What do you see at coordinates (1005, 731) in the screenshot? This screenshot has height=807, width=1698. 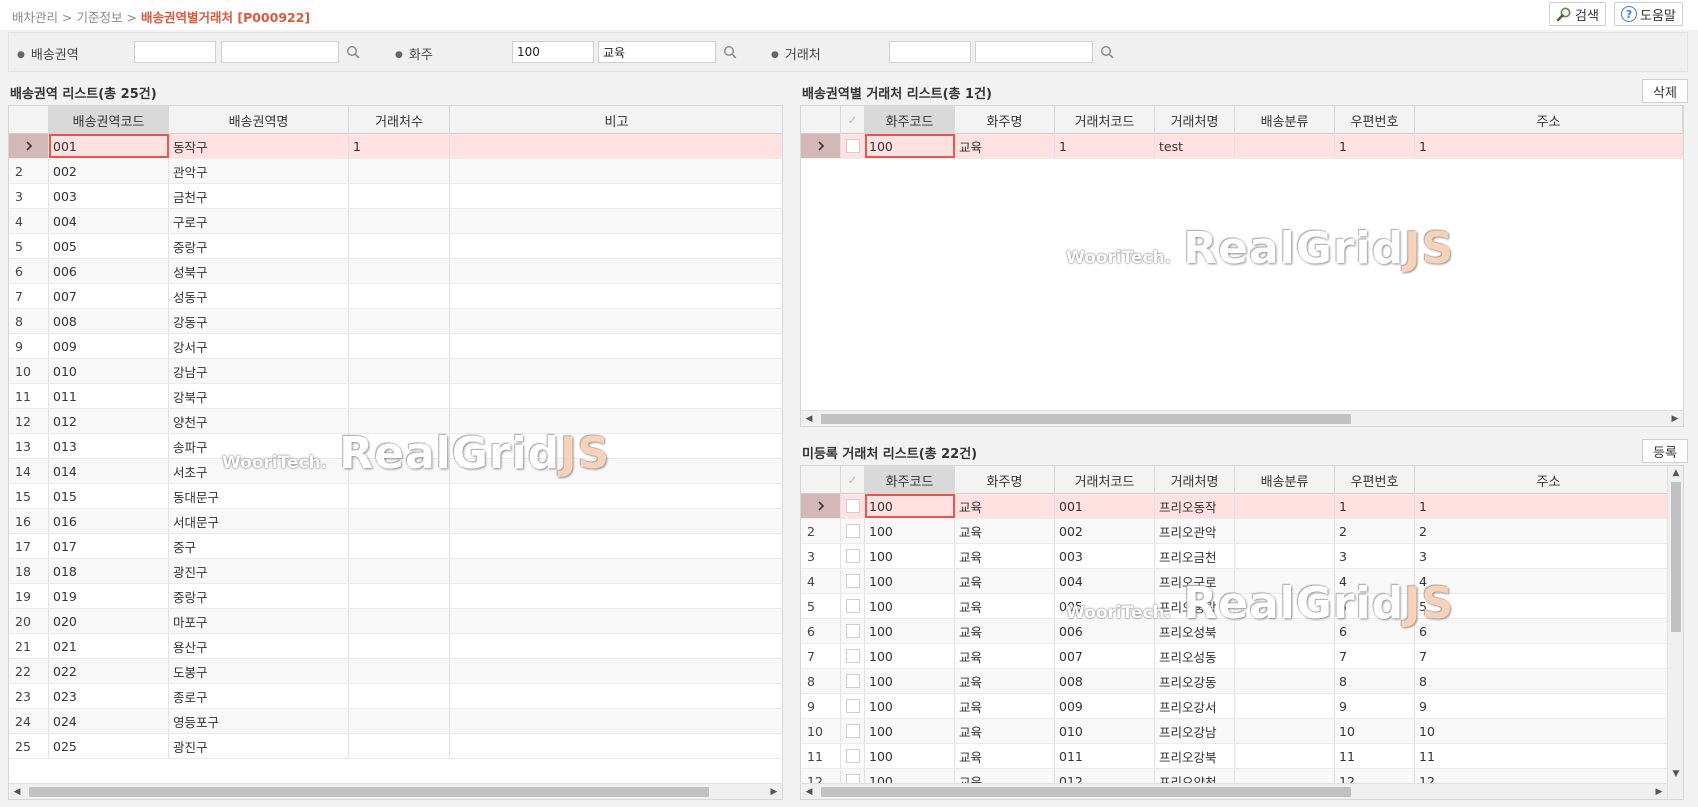 I see `table-cell: 교육` at bounding box center [1005, 731].